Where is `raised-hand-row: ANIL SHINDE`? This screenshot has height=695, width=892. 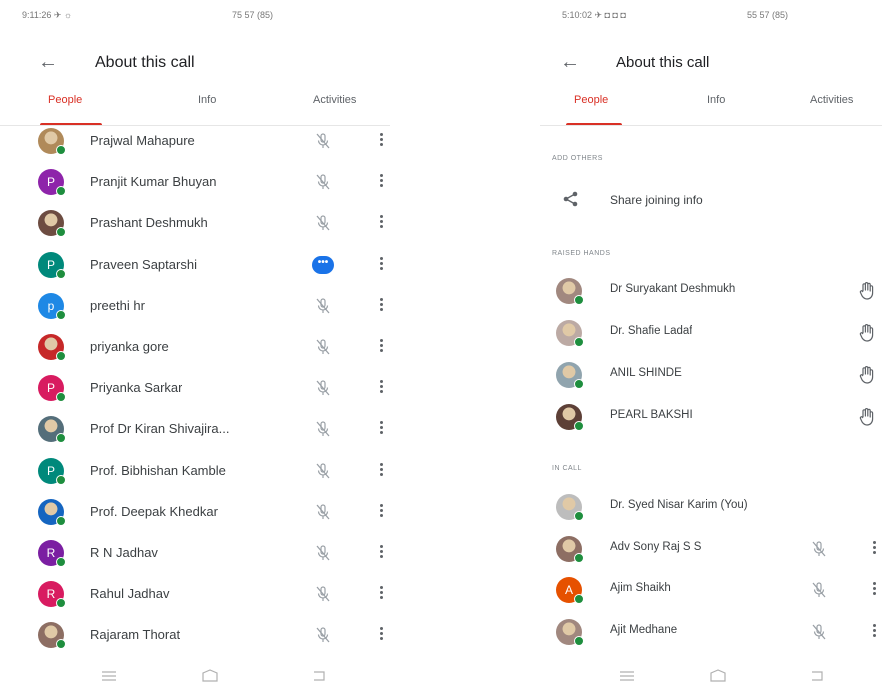
raised-hand-row: ANIL SHINDE is located at coordinates (716, 376).